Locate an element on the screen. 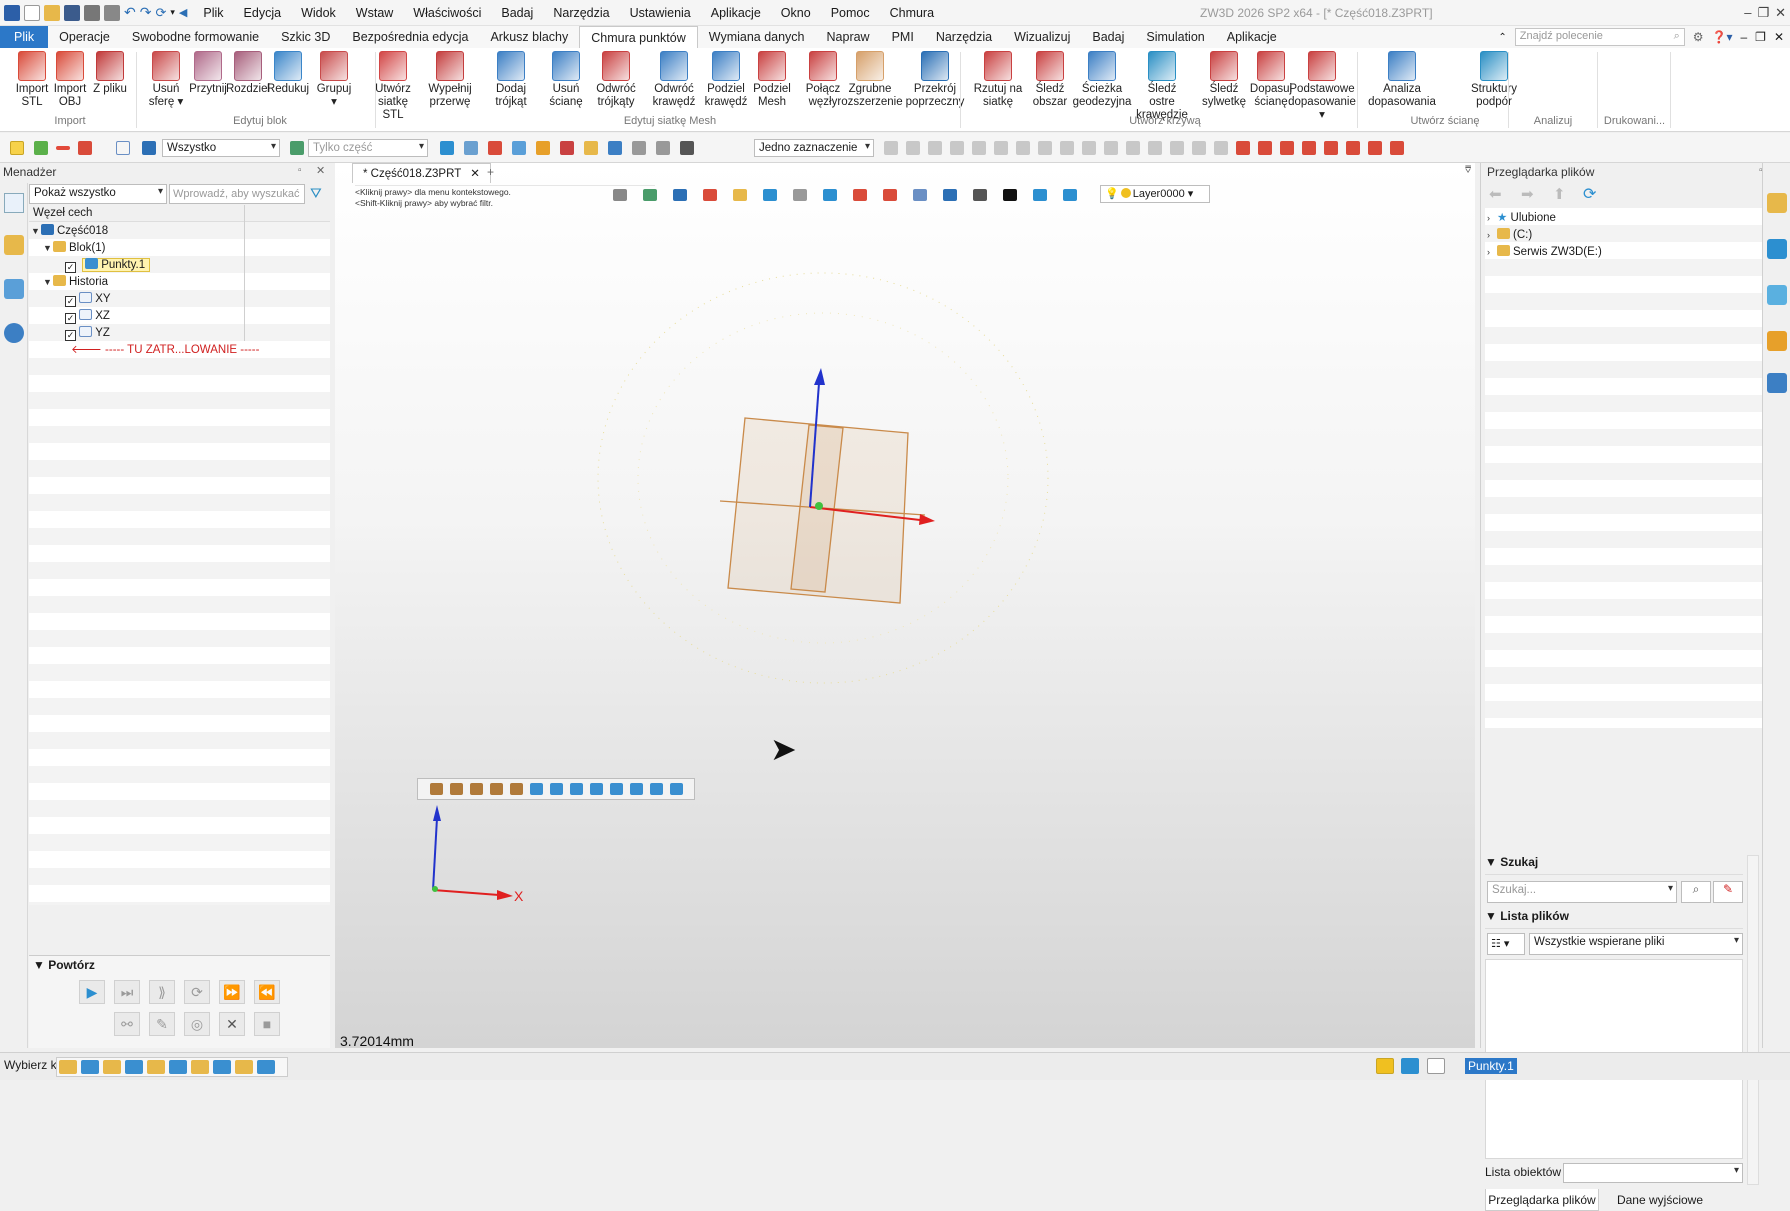 The image size is (1790, 1211). edit-button: ✎ is located at coordinates (162, 1024).